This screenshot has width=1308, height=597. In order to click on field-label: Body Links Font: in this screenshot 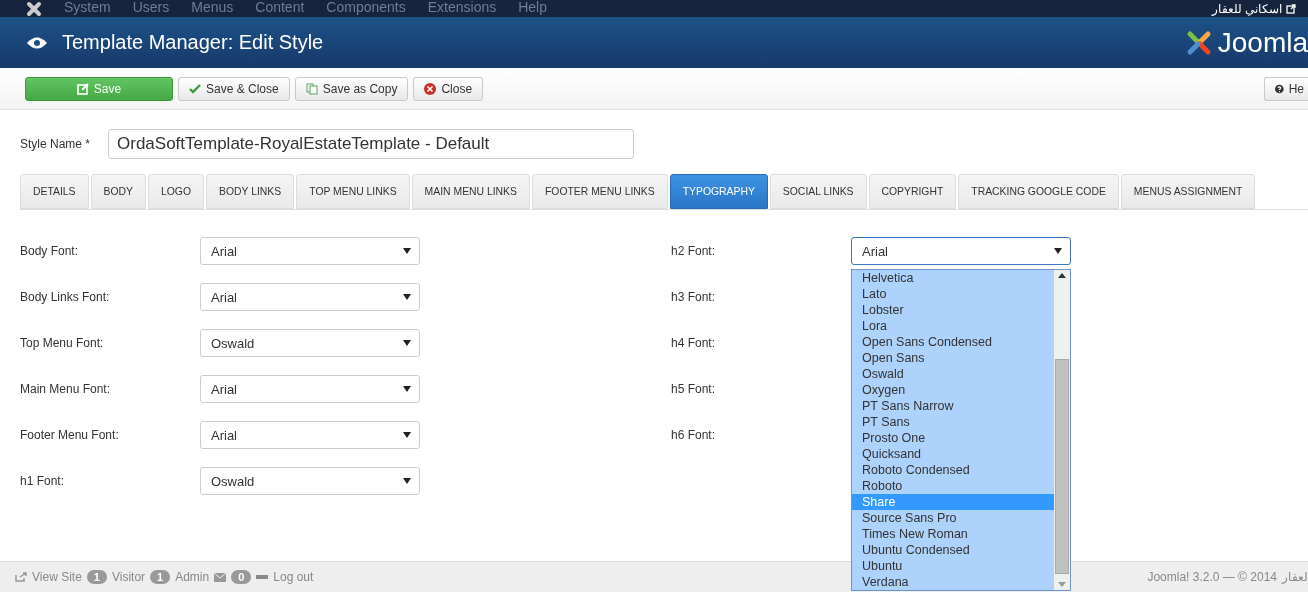, I will do `click(65, 297)`.